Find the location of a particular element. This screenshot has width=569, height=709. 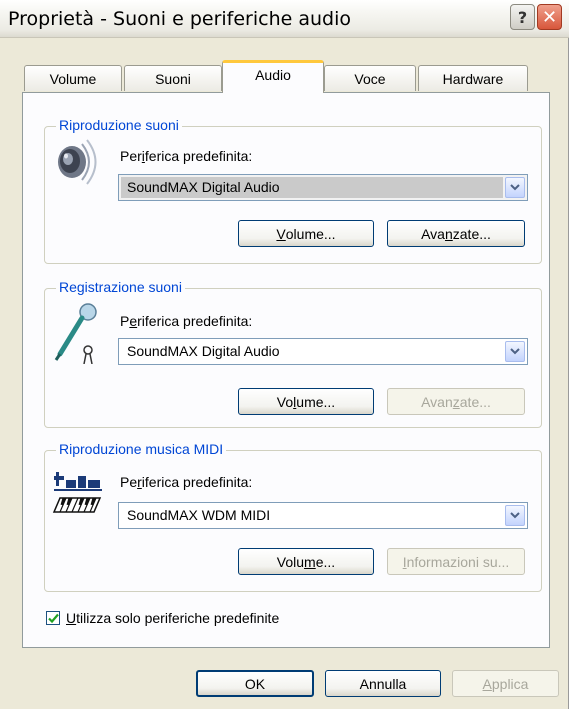

recording-device-value: SoundMAX Digital Audio is located at coordinates (203, 351).